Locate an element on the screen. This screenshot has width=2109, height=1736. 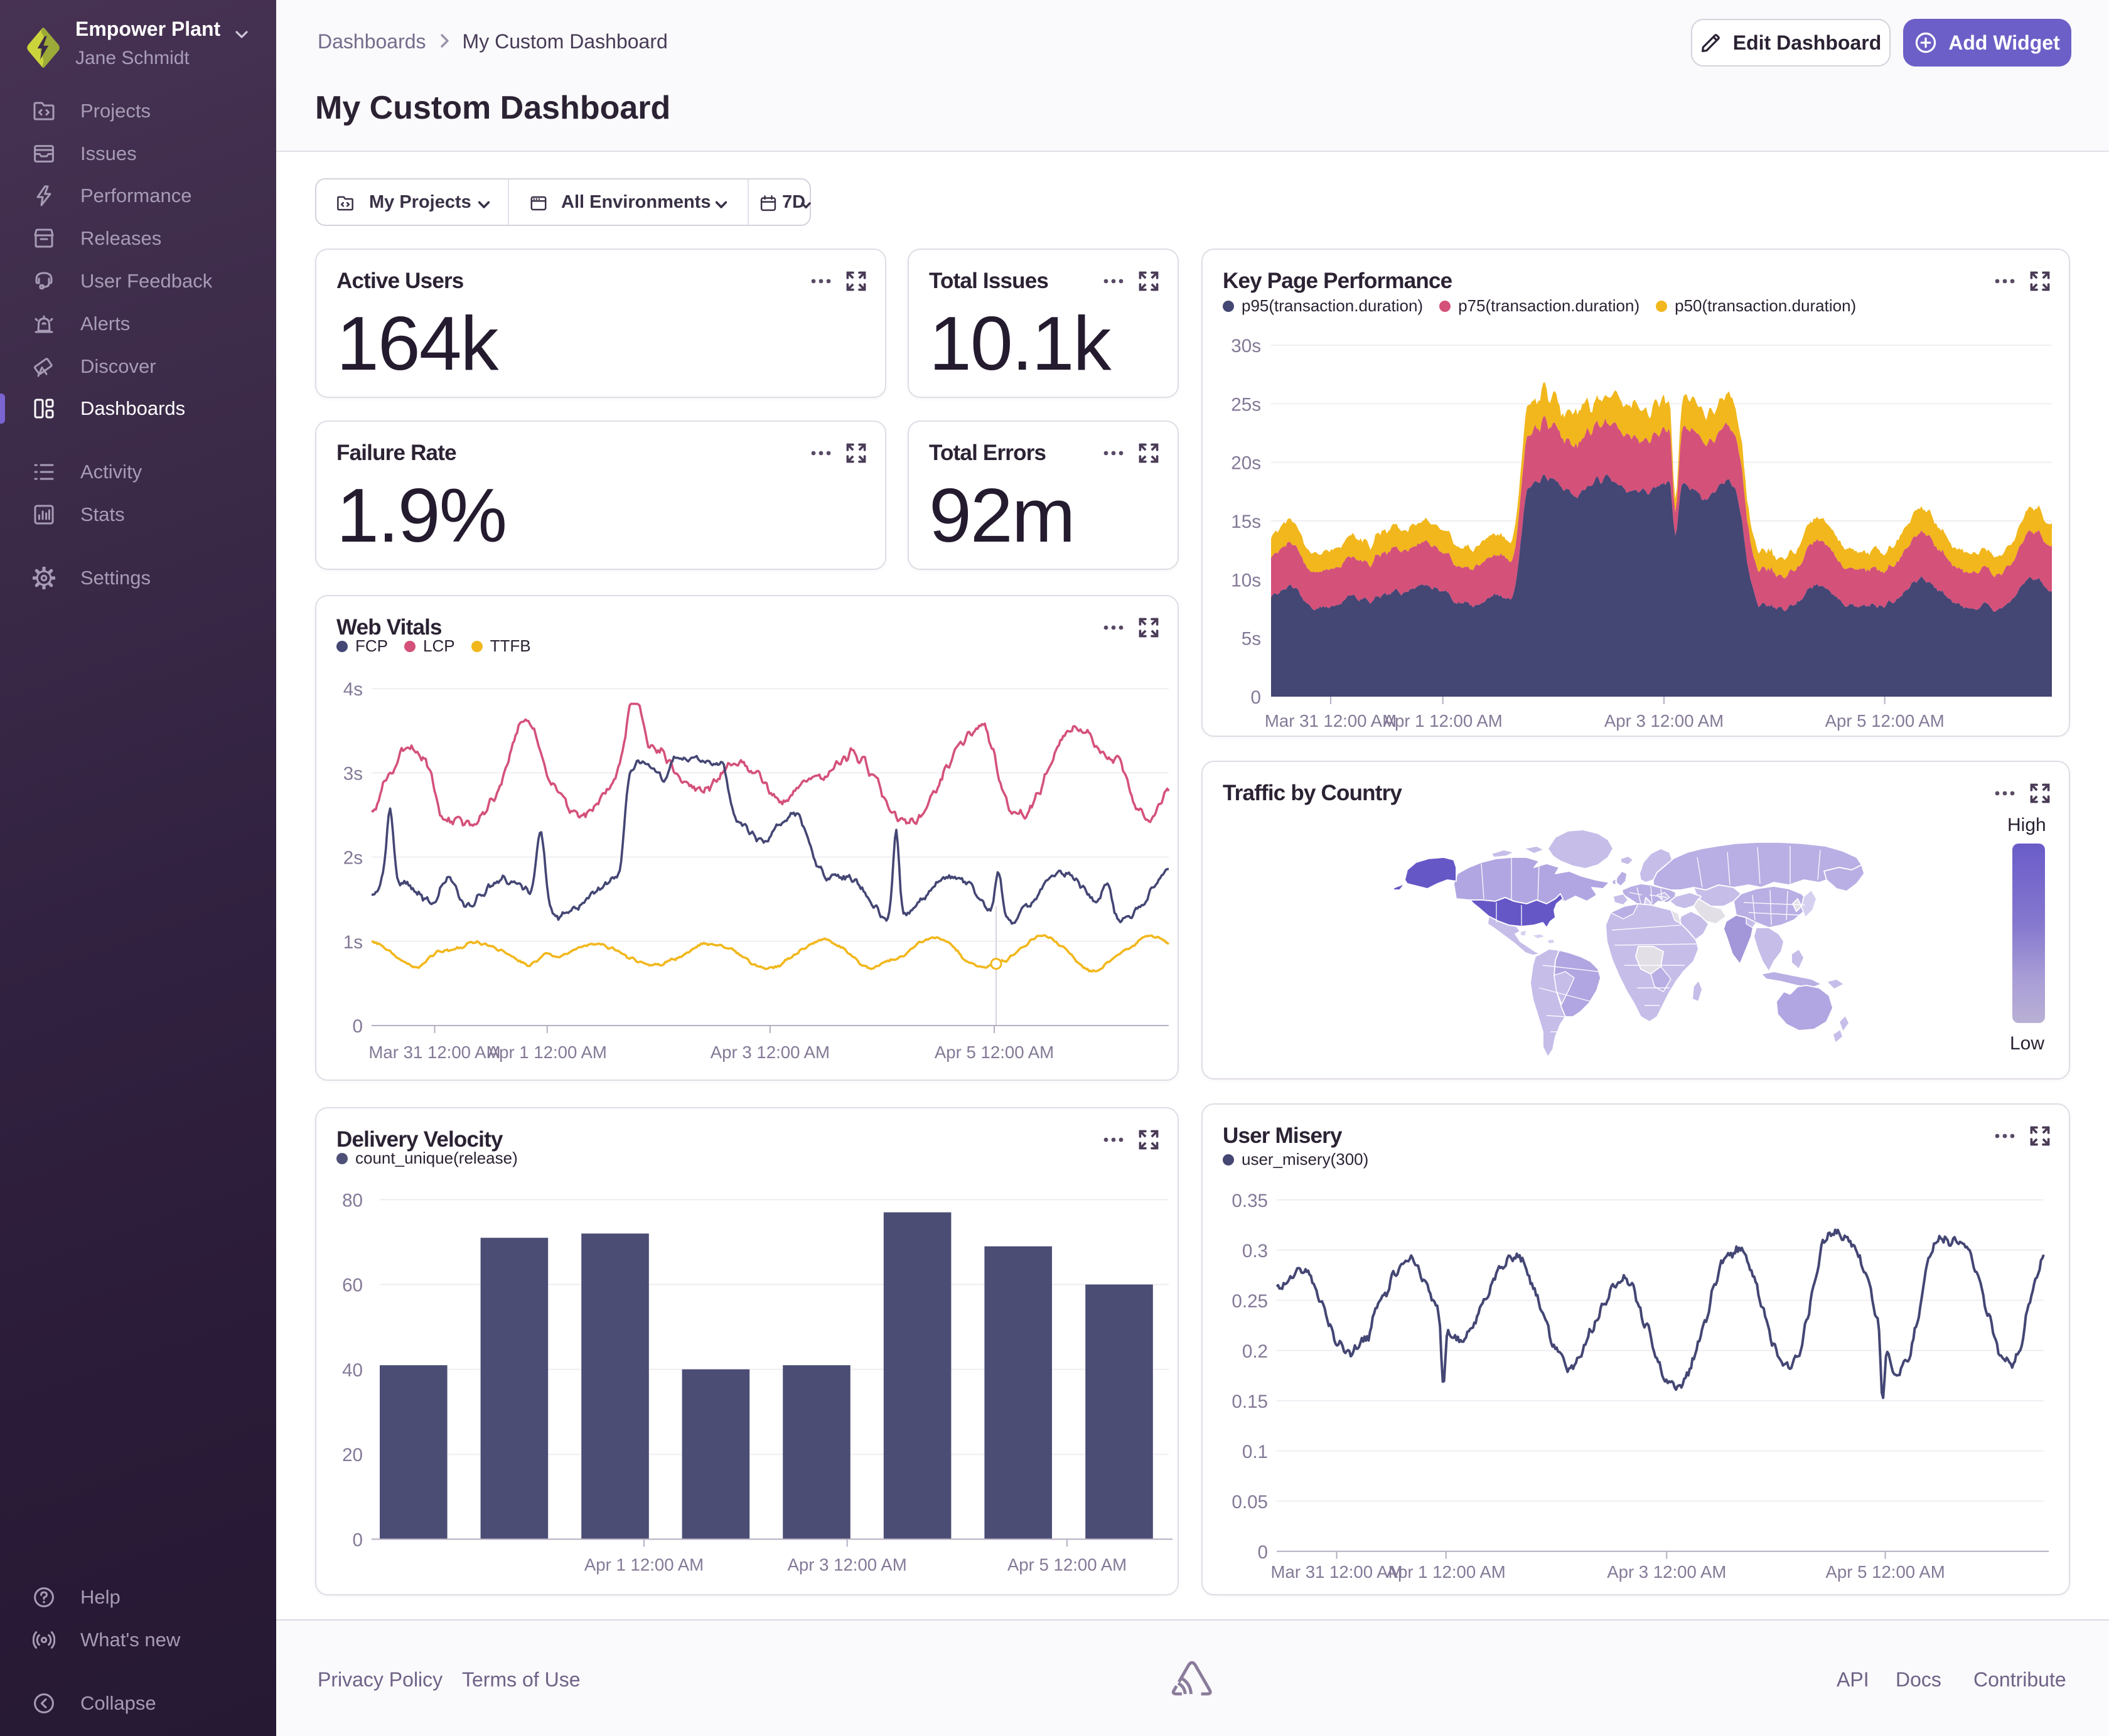
svg-text: 0.25 is located at coordinates (1250, 1301).